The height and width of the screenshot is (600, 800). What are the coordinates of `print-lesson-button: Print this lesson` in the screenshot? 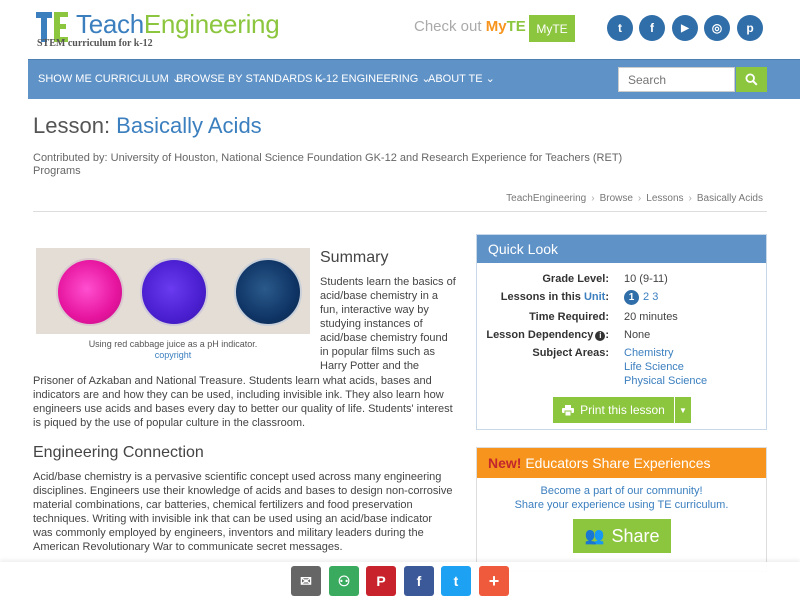 It's located at (613, 410).